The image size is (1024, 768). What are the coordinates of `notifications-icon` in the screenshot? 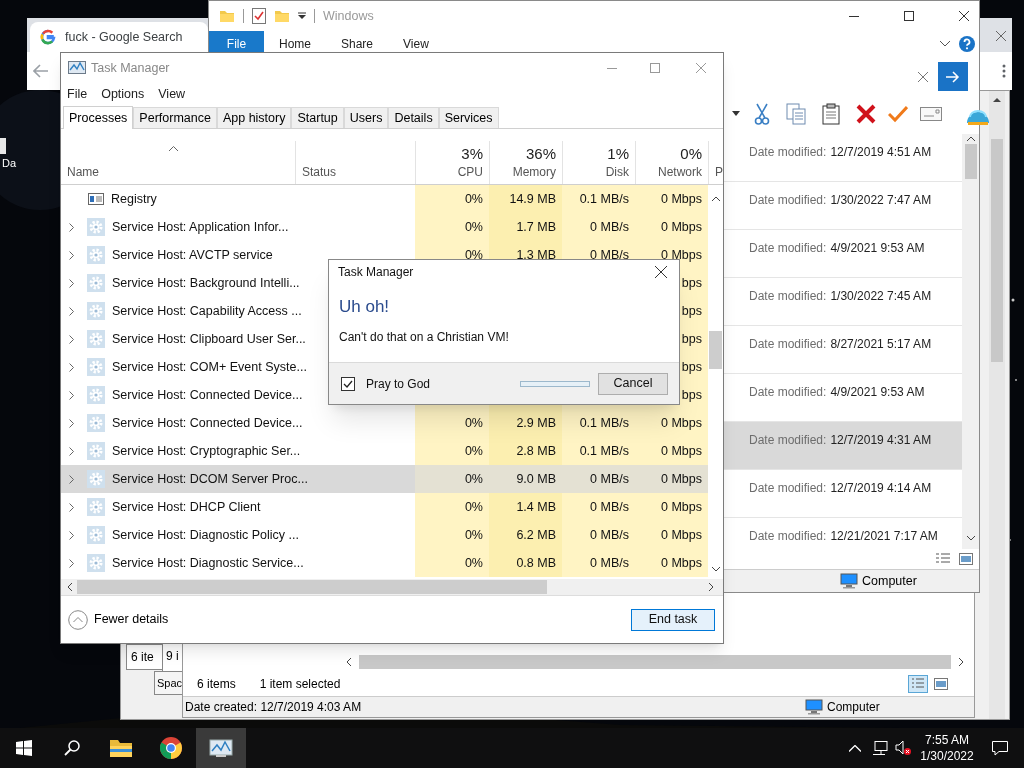 It's located at (1000, 748).